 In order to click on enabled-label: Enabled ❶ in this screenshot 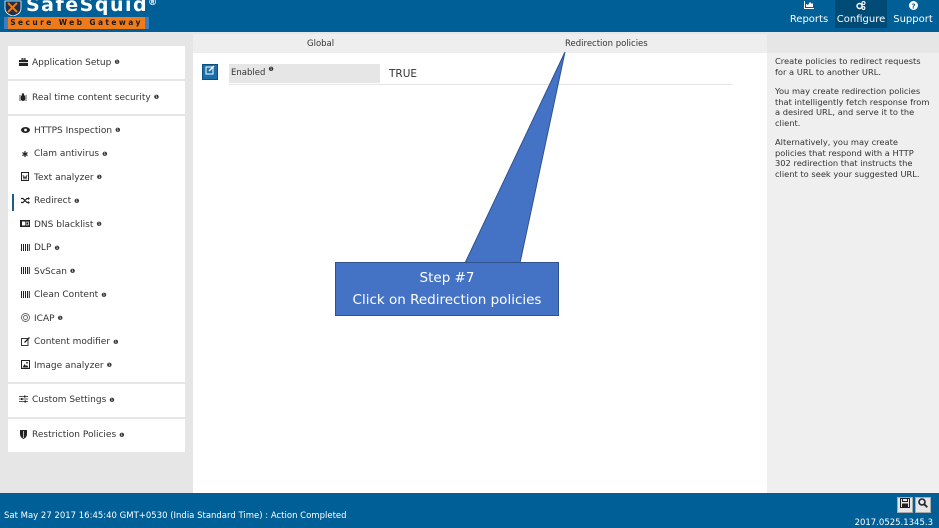, I will do `click(304, 73)`.